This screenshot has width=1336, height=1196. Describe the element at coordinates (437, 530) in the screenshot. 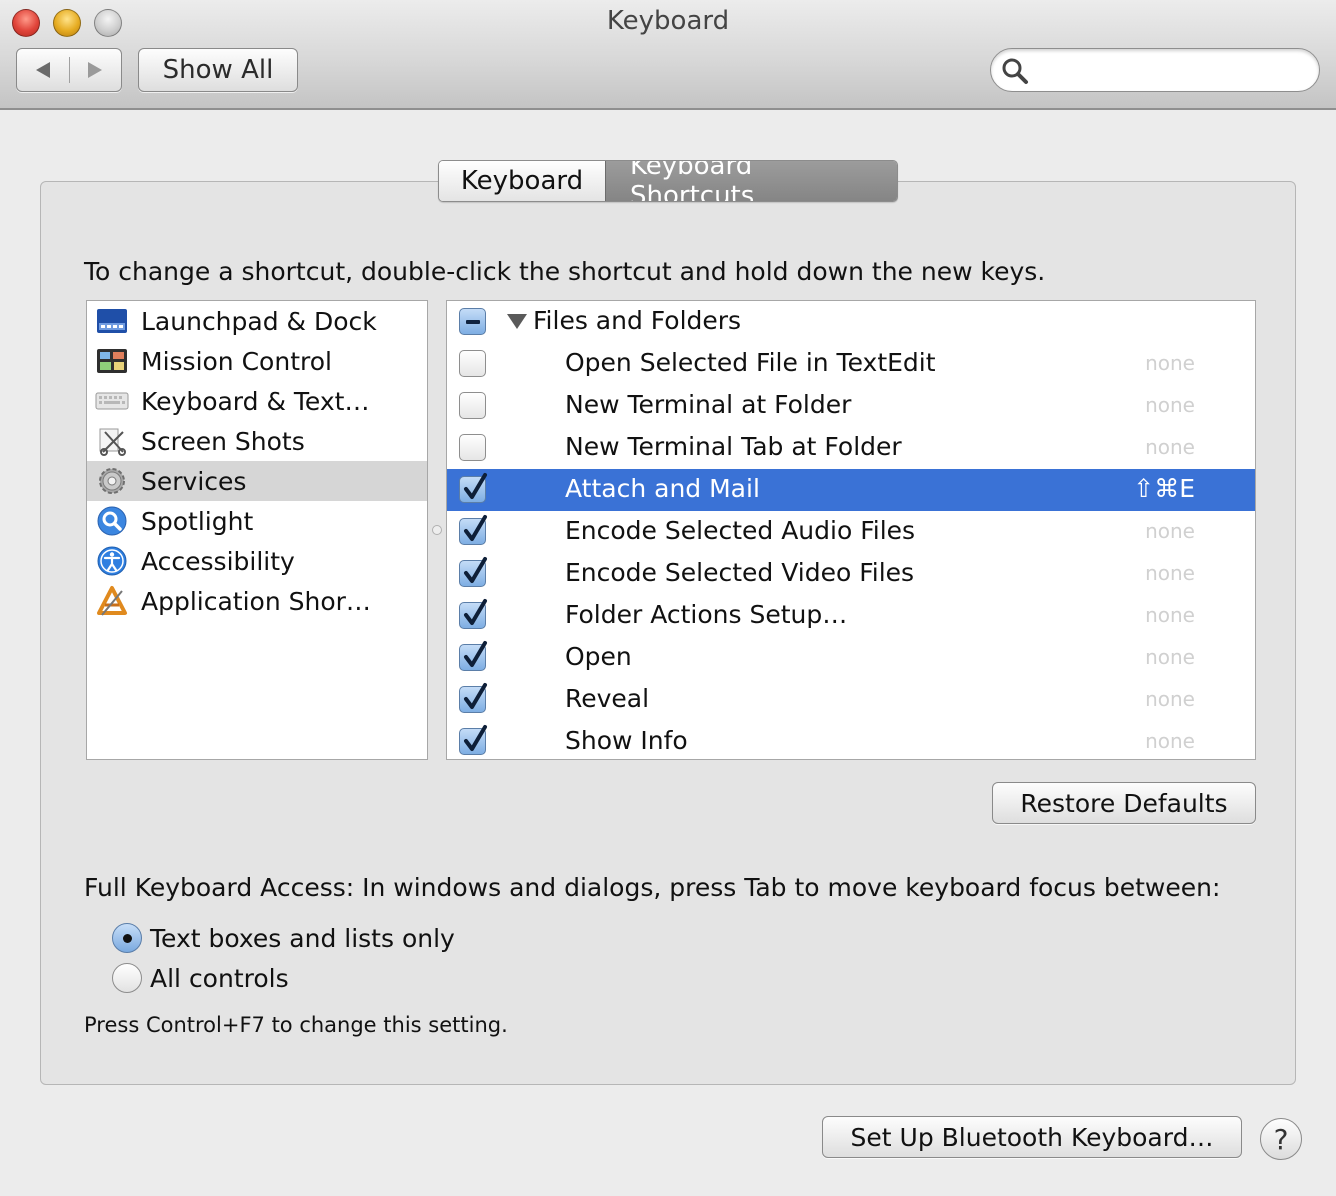

I see `split-view-handle` at that location.